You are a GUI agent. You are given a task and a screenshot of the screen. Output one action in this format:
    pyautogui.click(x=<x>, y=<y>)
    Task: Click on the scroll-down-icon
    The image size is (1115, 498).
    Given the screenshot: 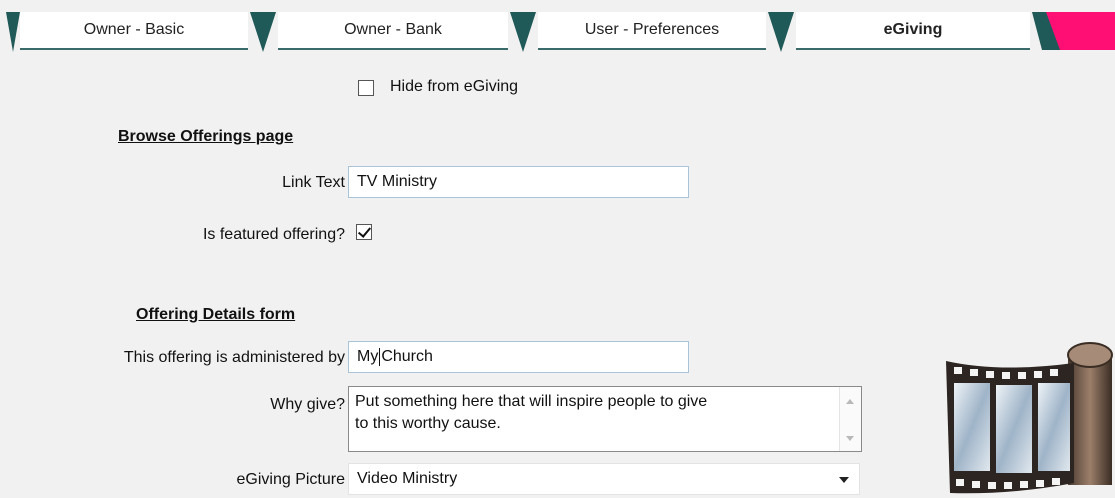 What is the action you would take?
    pyautogui.click(x=850, y=438)
    